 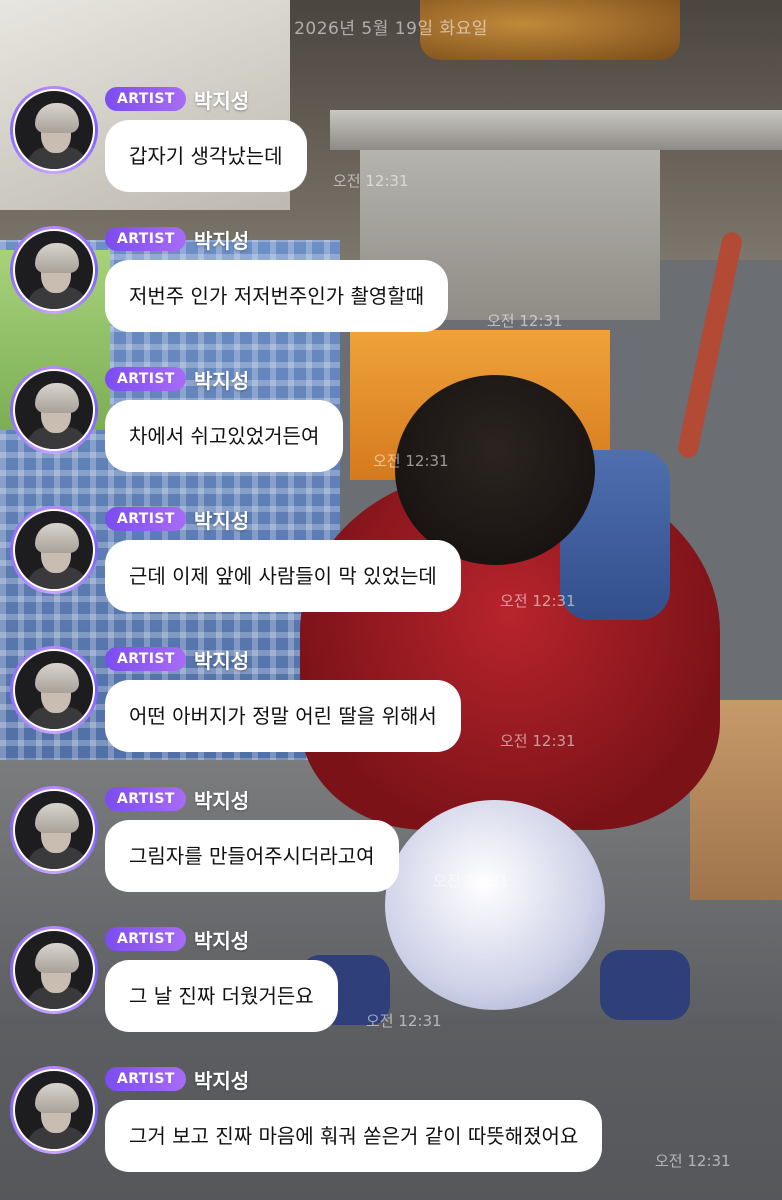 What do you see at coordinates (354, 1136) in the screenshot?
I see `message-bubble: 그거 보고 진짜 마음에 훠궈 쏟은거 같이 따뜻해졌어요` at bounding box center [354, 1136].